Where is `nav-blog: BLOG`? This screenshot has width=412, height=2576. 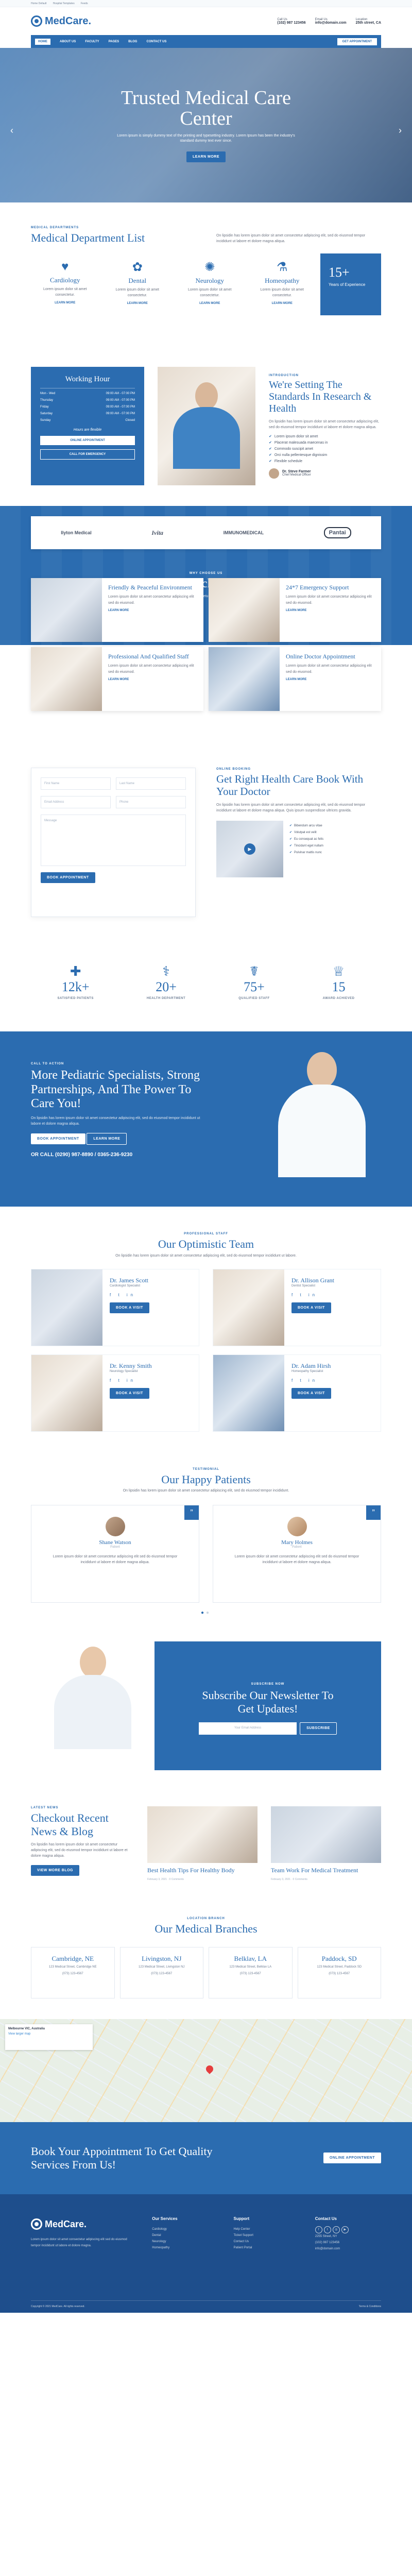 nav-blog: BLOG is located at coordinates (132, 41).